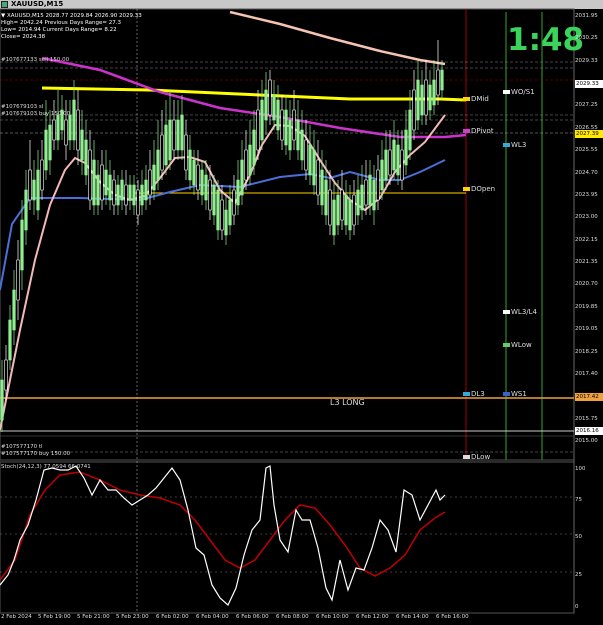  Describe the element at coordinates (589, 84) in the screenshot. I see `current-price-box: 2029.33` at that location.